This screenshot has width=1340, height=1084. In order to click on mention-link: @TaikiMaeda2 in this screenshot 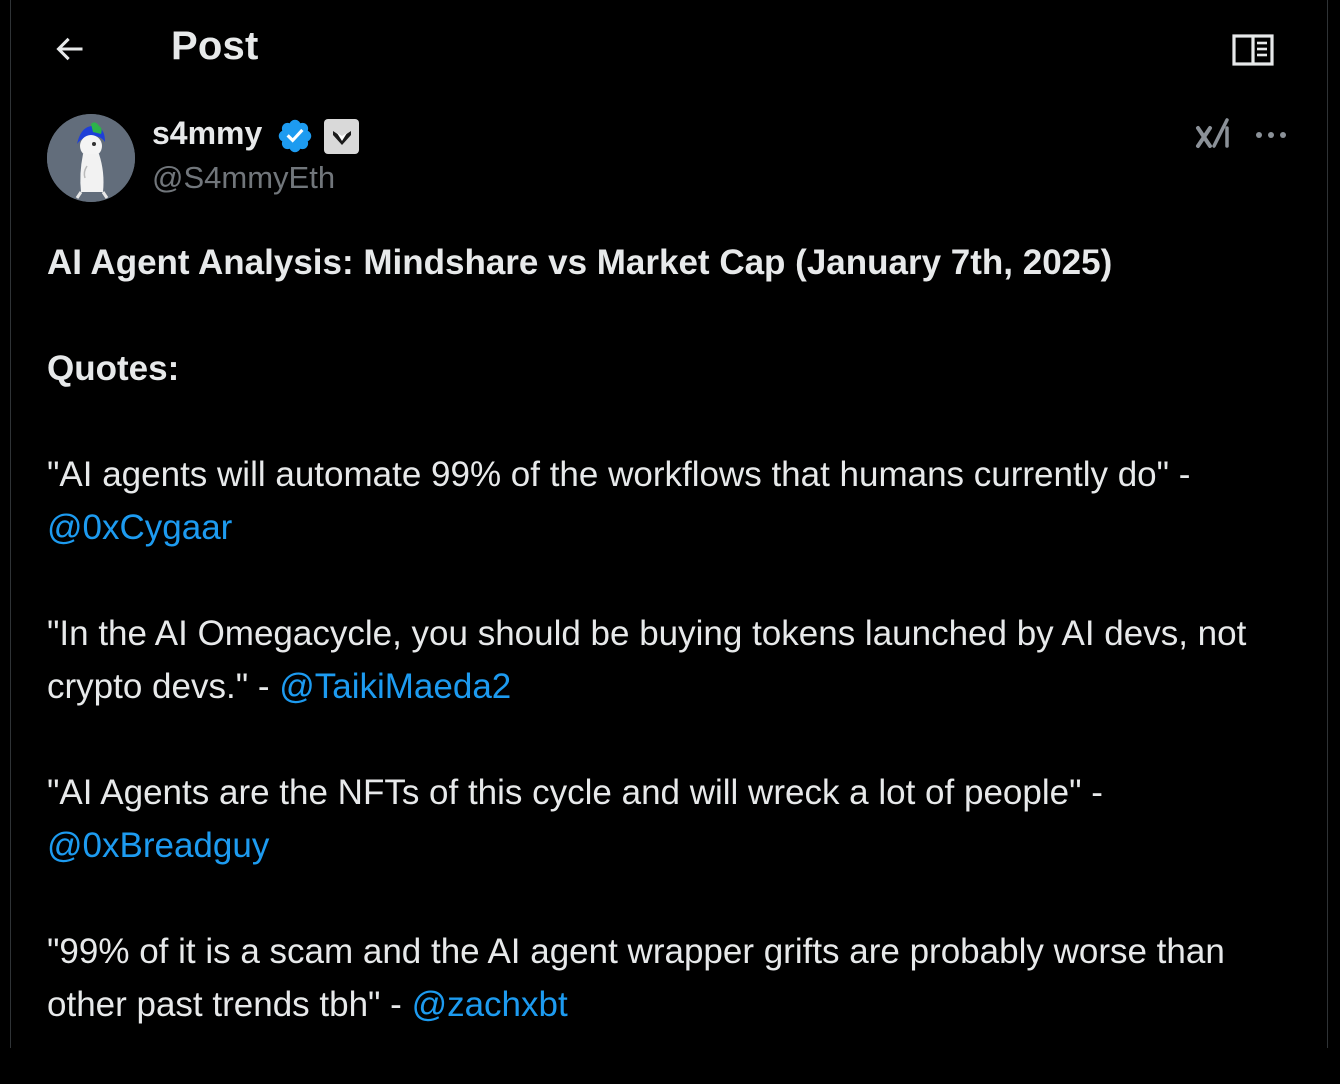, I will do `click(395, 686)`.